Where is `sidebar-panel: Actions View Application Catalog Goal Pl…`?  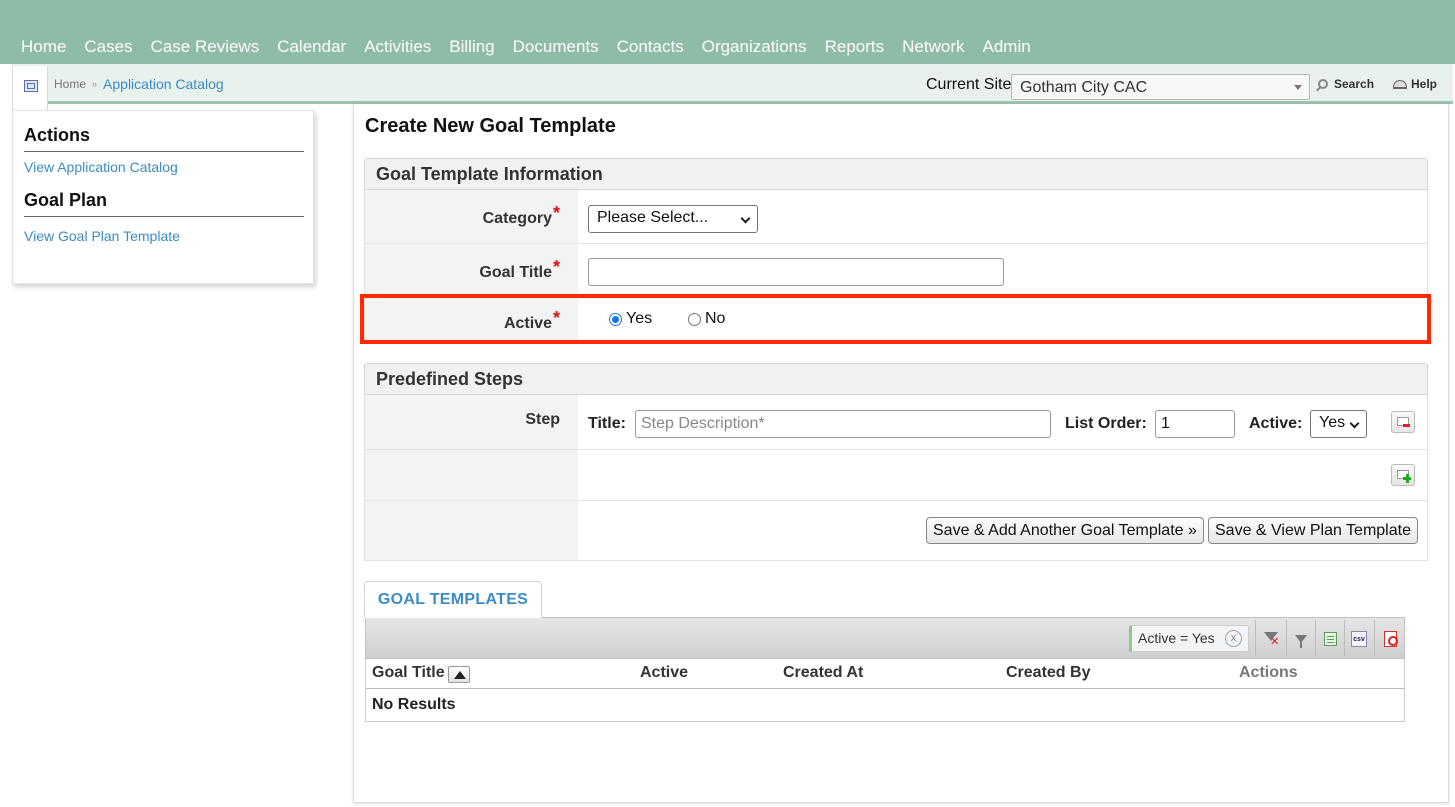
sidebar-panel: Actions View Application Catalog Goal Pl… is located at coordinates (163, 197).